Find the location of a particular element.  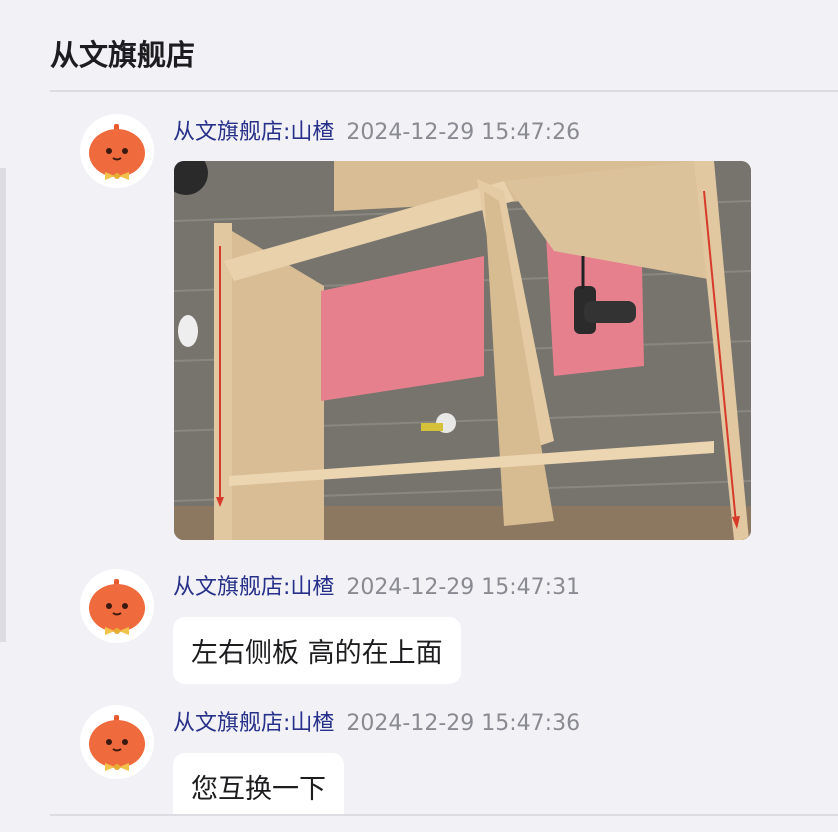

message-time: 2024-12-29 15:47:31 is located at coordinates (463, 587).